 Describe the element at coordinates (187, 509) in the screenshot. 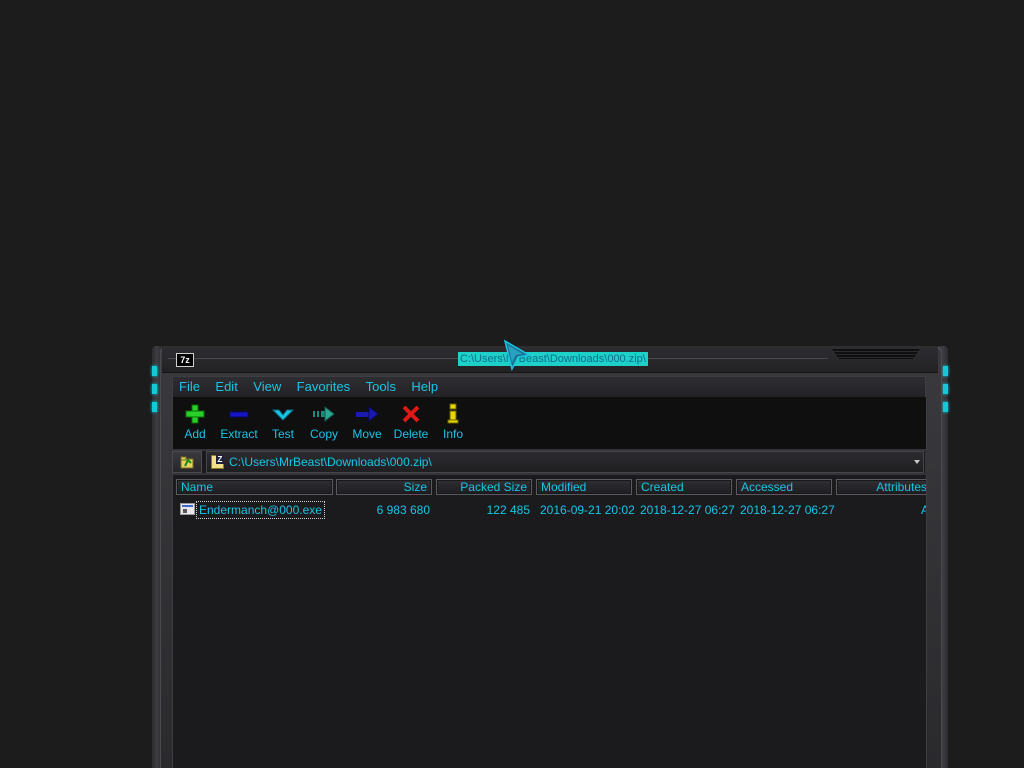

I see `executable-file-icon` at that location.